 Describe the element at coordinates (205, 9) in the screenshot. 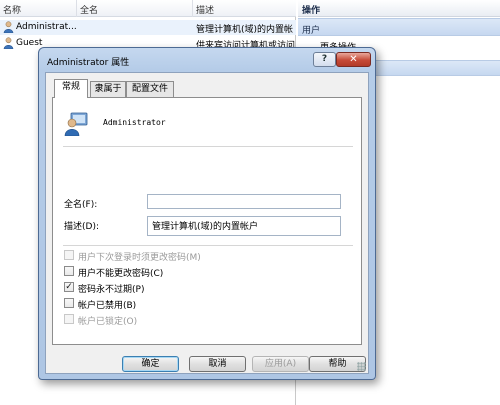

I see `column-header-description: 描述` at that location.